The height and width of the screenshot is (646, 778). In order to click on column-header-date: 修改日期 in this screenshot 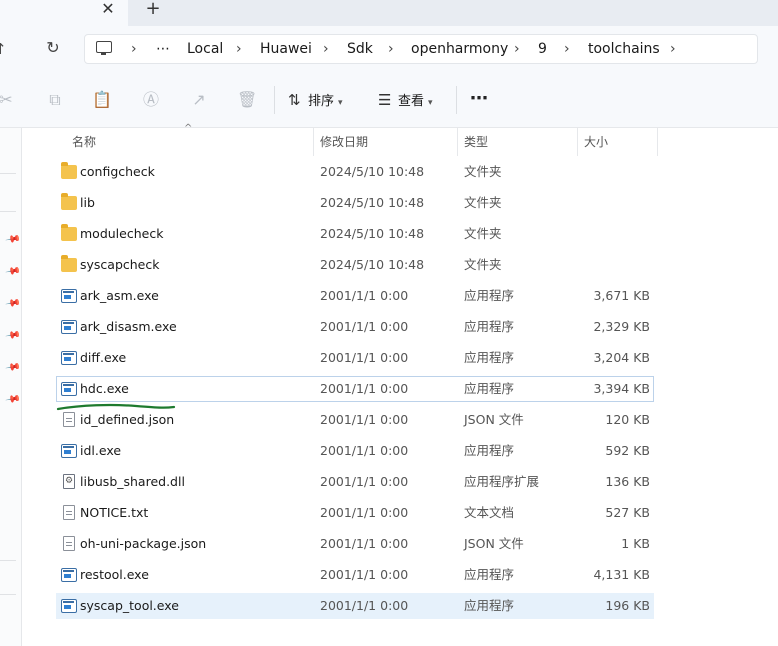, I will do `click(344, 142)`.